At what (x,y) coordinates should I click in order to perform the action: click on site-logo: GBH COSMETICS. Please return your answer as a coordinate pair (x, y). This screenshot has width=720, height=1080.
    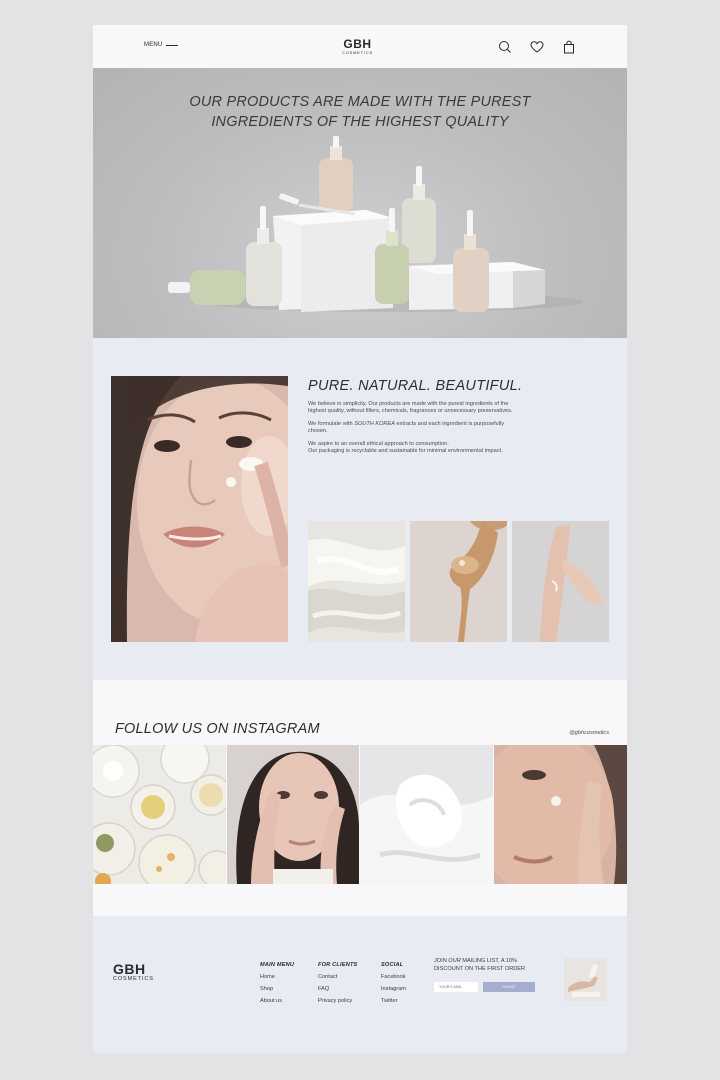
    Looking at the image, I should click on (357, 46).